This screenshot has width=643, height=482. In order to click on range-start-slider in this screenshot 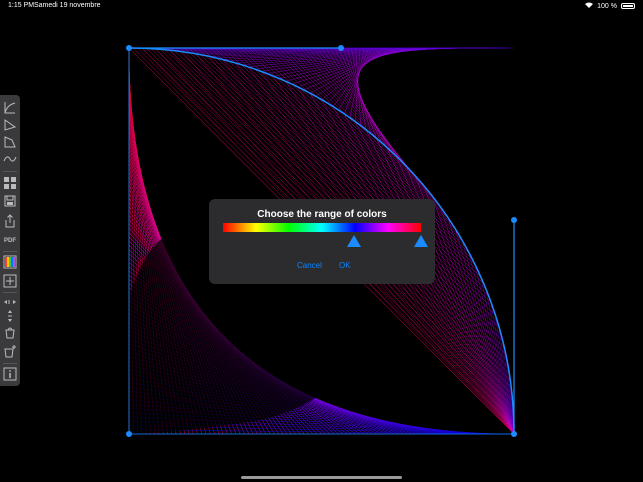, I will do `click(353, 241)`.